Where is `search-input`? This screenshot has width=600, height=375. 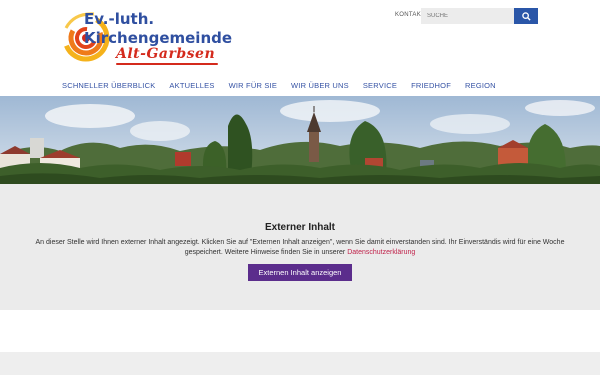
search-input is located at coordinates (467, 16).